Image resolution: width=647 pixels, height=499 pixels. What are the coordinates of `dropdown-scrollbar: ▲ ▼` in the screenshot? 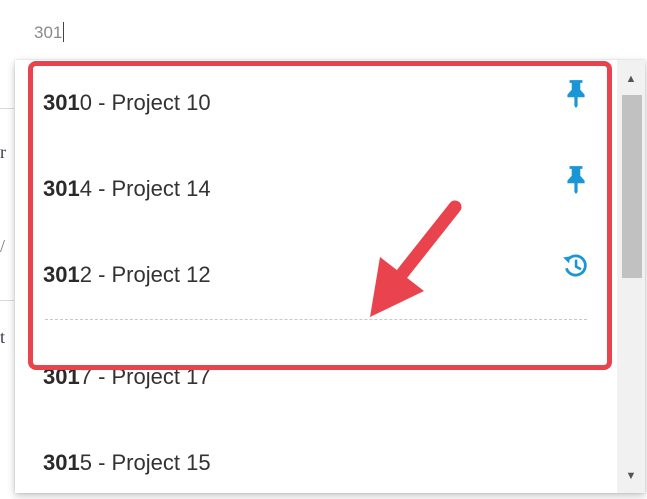 It's located at (631, 276).